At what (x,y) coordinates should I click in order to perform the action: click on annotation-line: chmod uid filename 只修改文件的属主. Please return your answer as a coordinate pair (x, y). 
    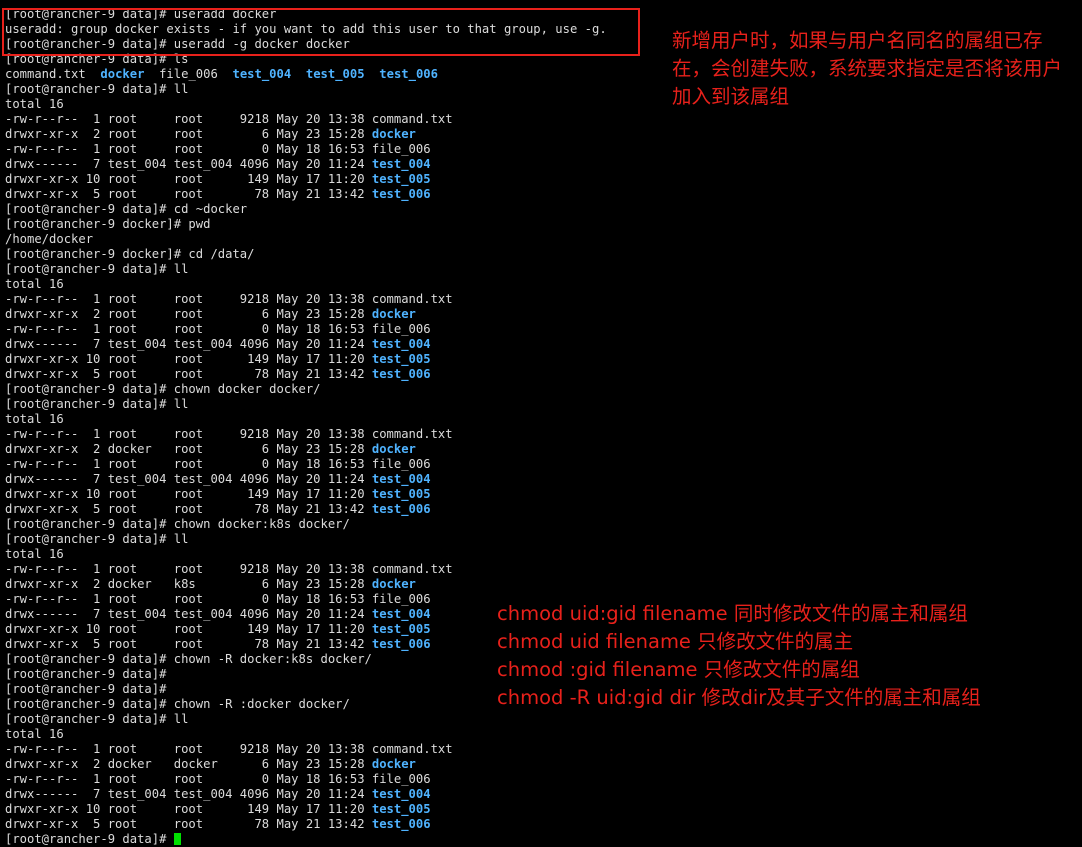
    Looking at the image, I should click on (675, 641).